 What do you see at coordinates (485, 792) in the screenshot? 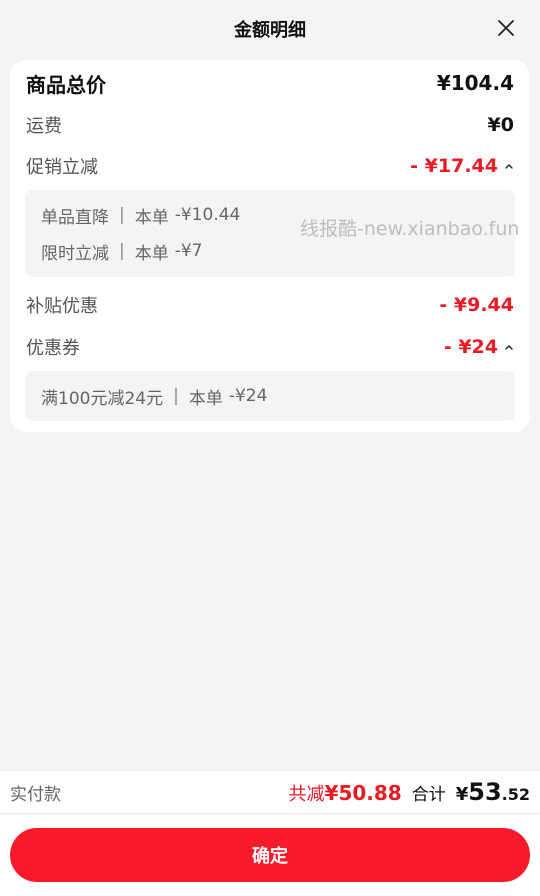
I see `sum-integer: 53` at bounding box center [485, 792].